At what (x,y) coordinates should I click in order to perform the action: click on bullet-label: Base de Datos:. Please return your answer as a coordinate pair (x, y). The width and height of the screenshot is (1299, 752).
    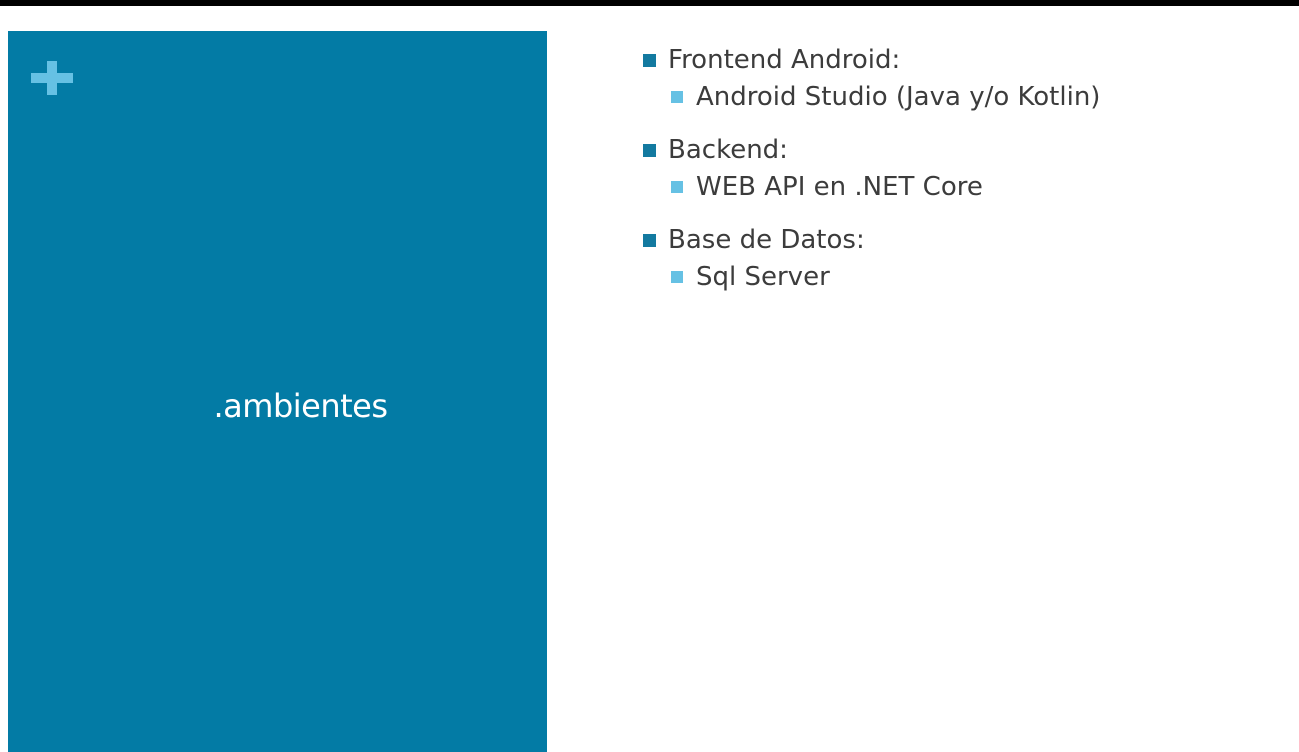
    Looking at the image, I should click on (766, 240).